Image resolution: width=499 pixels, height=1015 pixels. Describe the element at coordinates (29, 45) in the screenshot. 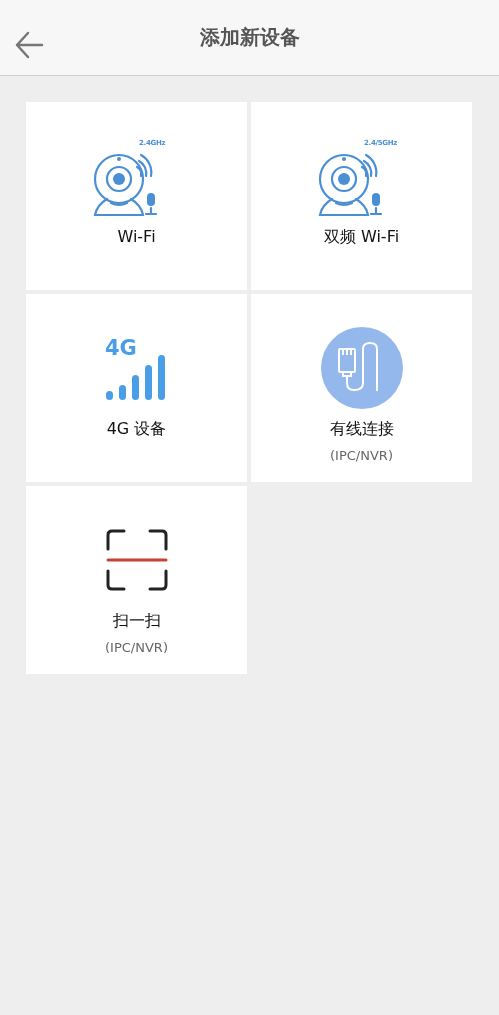

I see `back-arrow-icon` at that location.